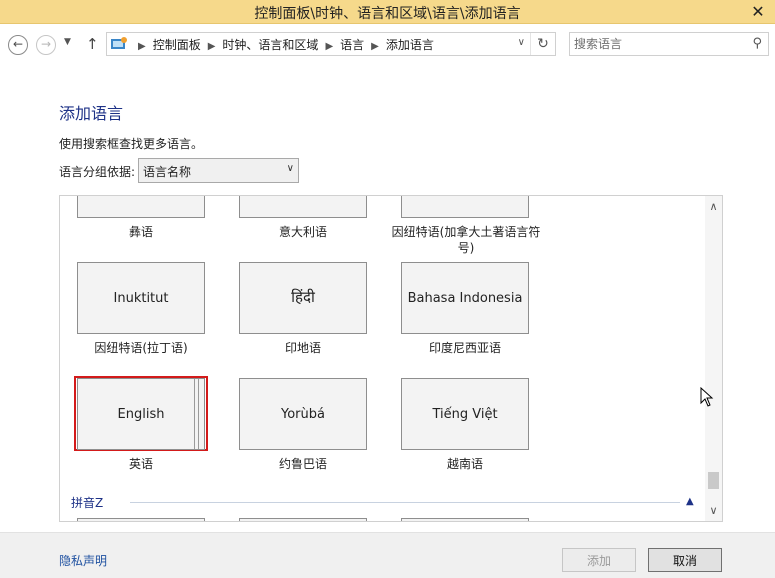 The width and height of the screenshot is (775, 578). What do you see at coordinates (690, 501) in the screenshot?
I see `collapse-chevron-icon: ▲` at bounding box center [690, 501].